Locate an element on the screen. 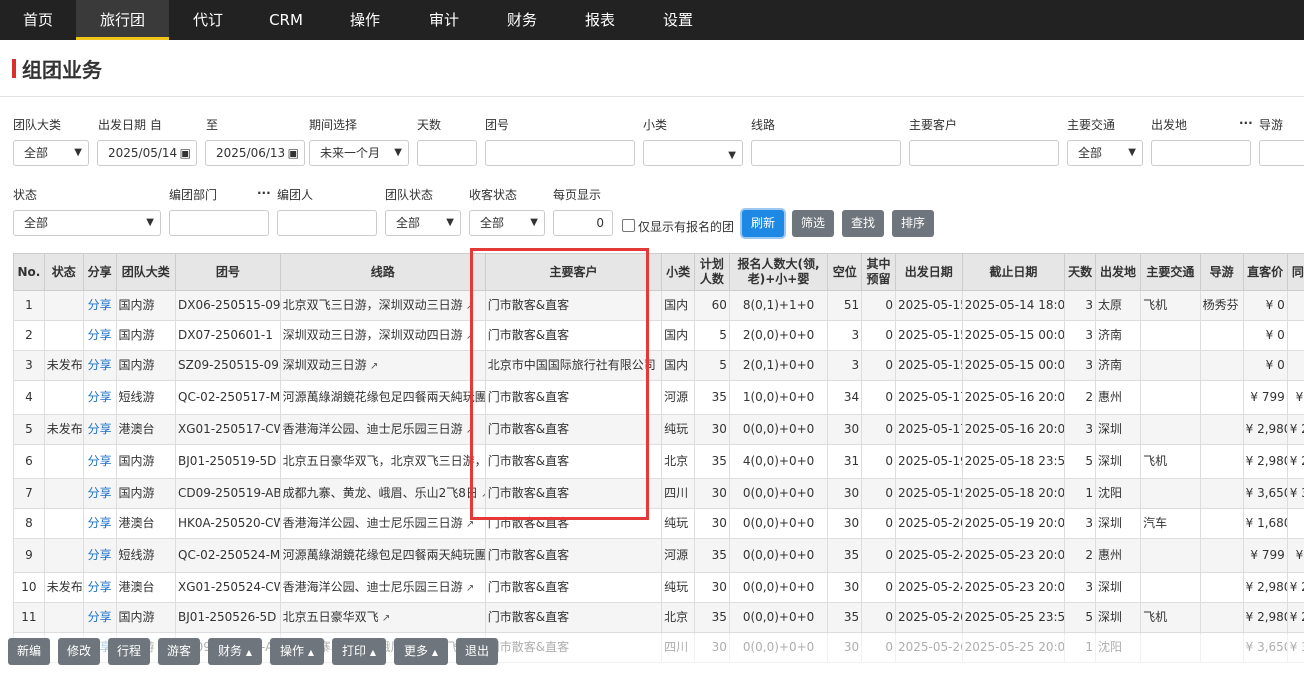 This screenshot has height=674, width=1304. col-header-share: 分享 is located at coordinates (99, 272).